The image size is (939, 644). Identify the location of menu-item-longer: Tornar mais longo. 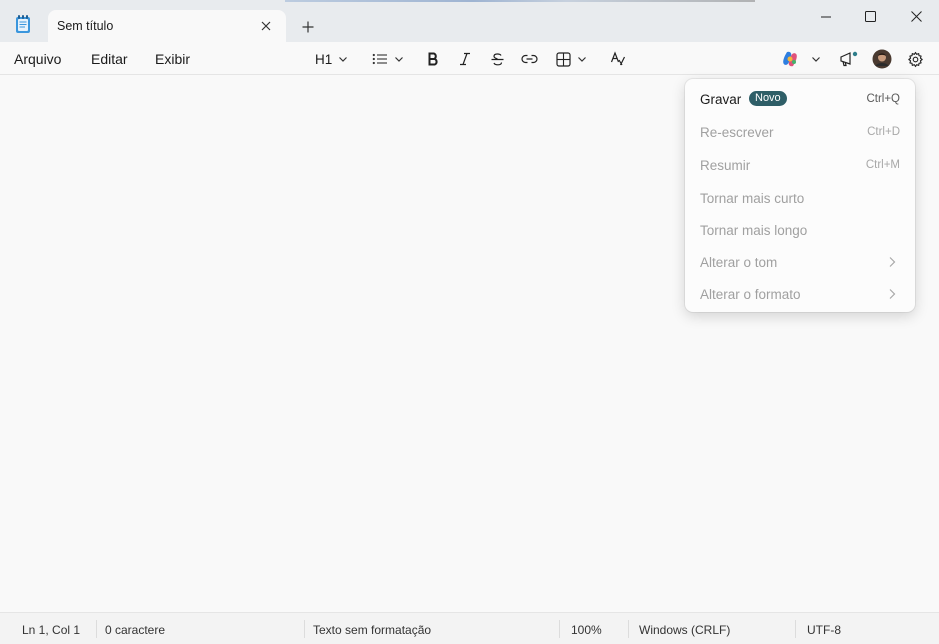
(800, 230).